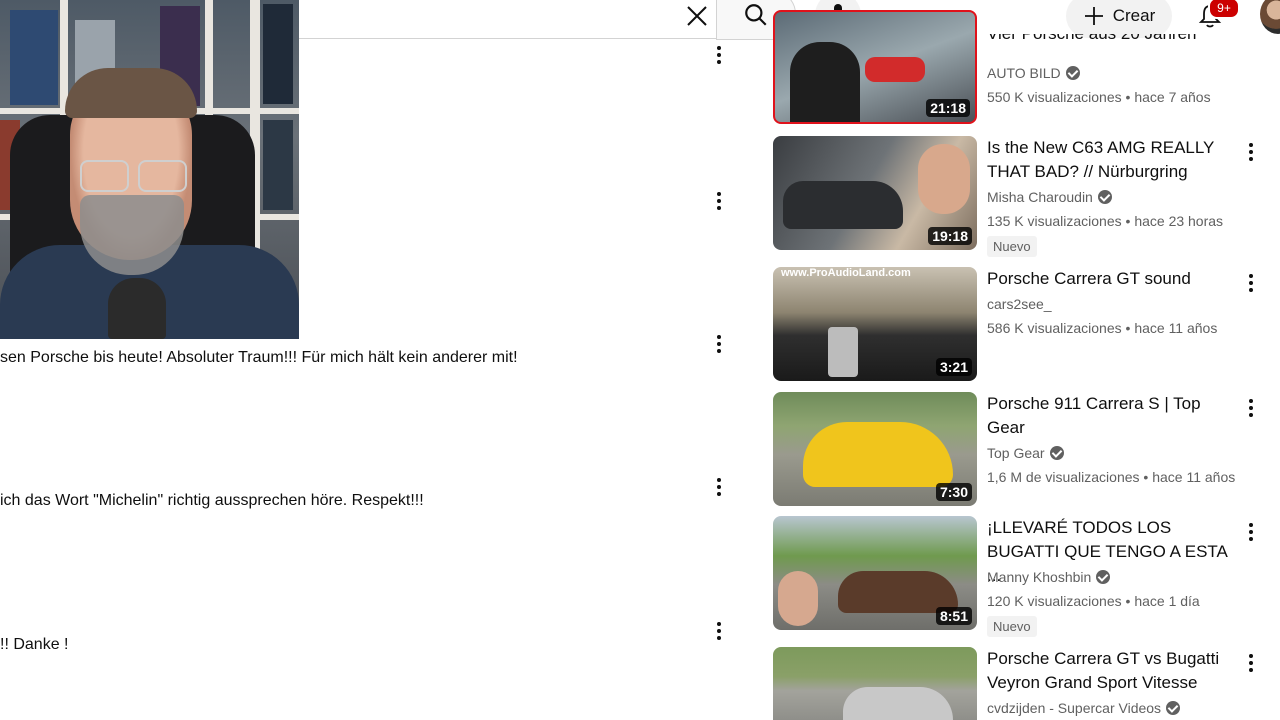 This screenshot has height=720, width=1280. I want to click on channel-name: Manny Khoshbin, so click(1039, 577).